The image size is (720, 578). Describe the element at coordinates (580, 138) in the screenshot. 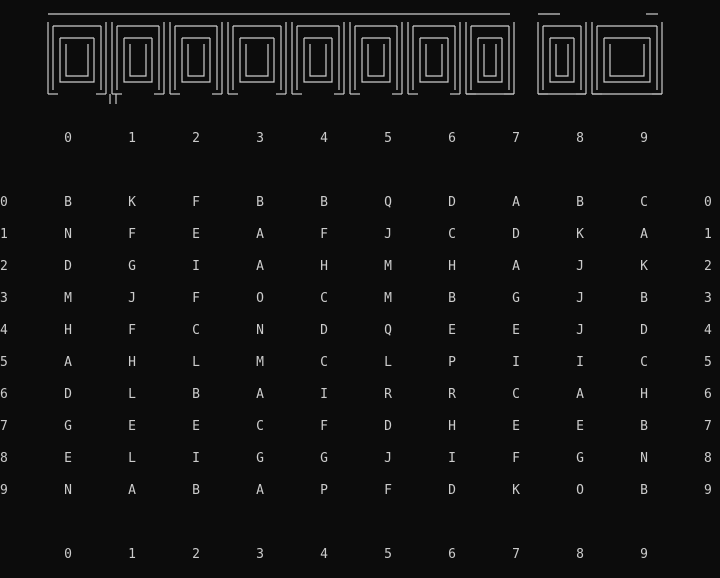

I see `column-index-top: 8` at that location.